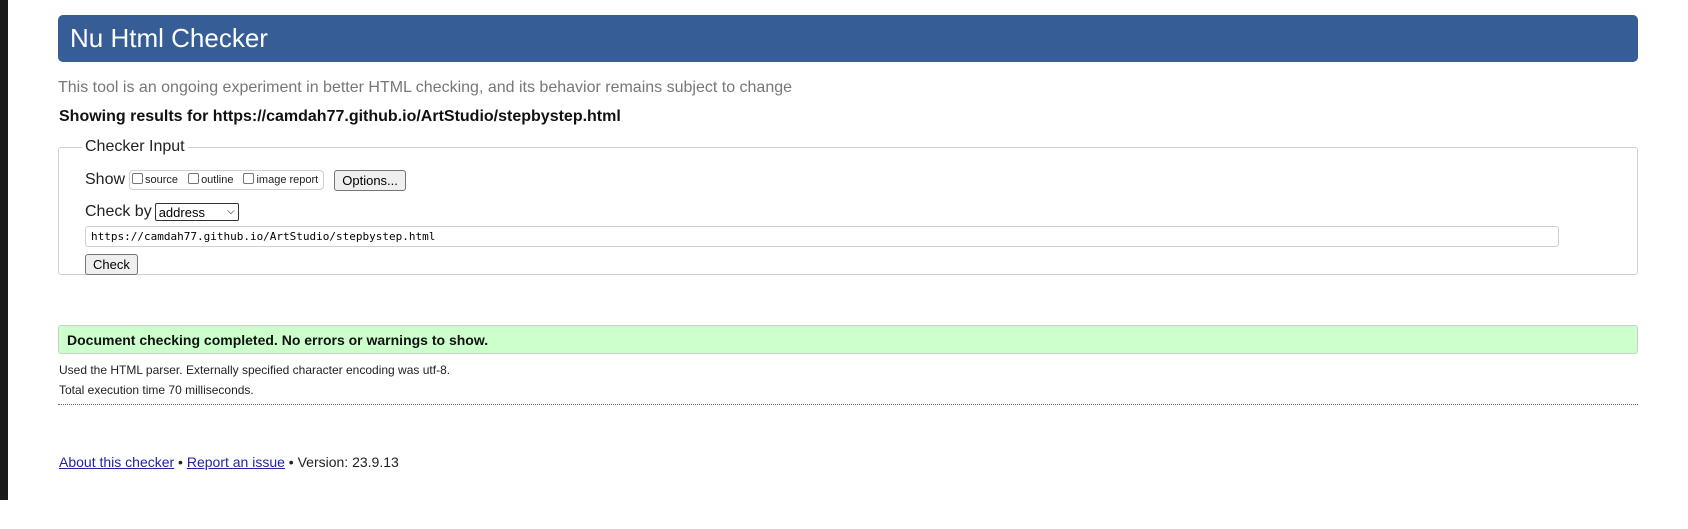 This screenshot has width=1688, height=529. I want to click on outline-checkbox, so click(194, 178).